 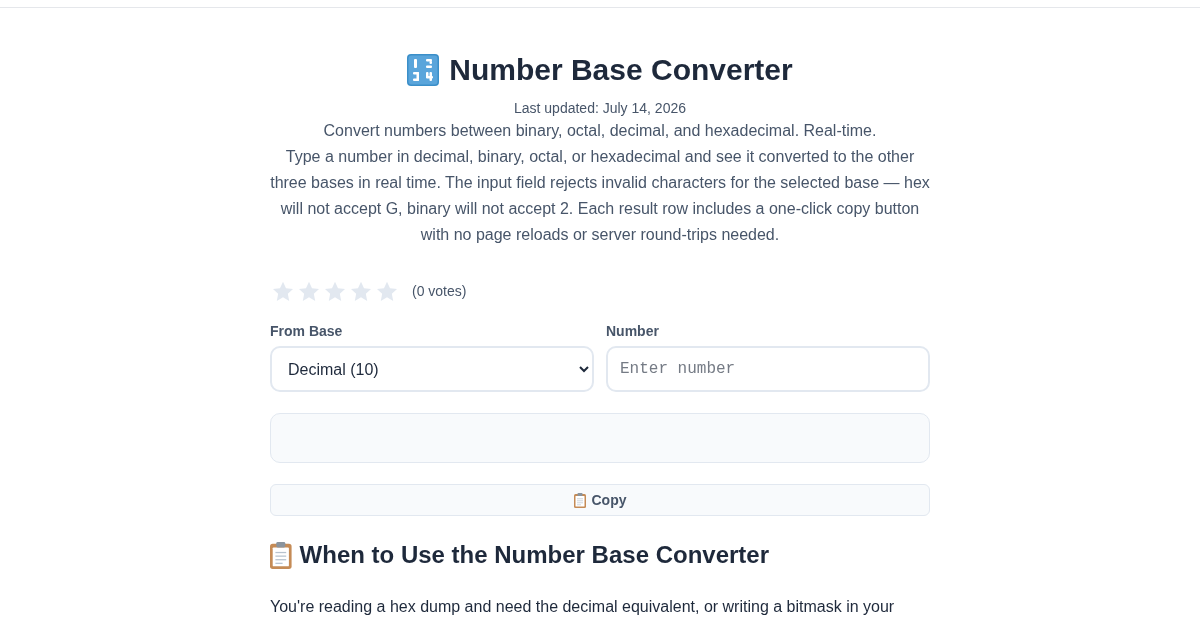 I want to click on copy-button: Copy, so click(x=600, y=500).